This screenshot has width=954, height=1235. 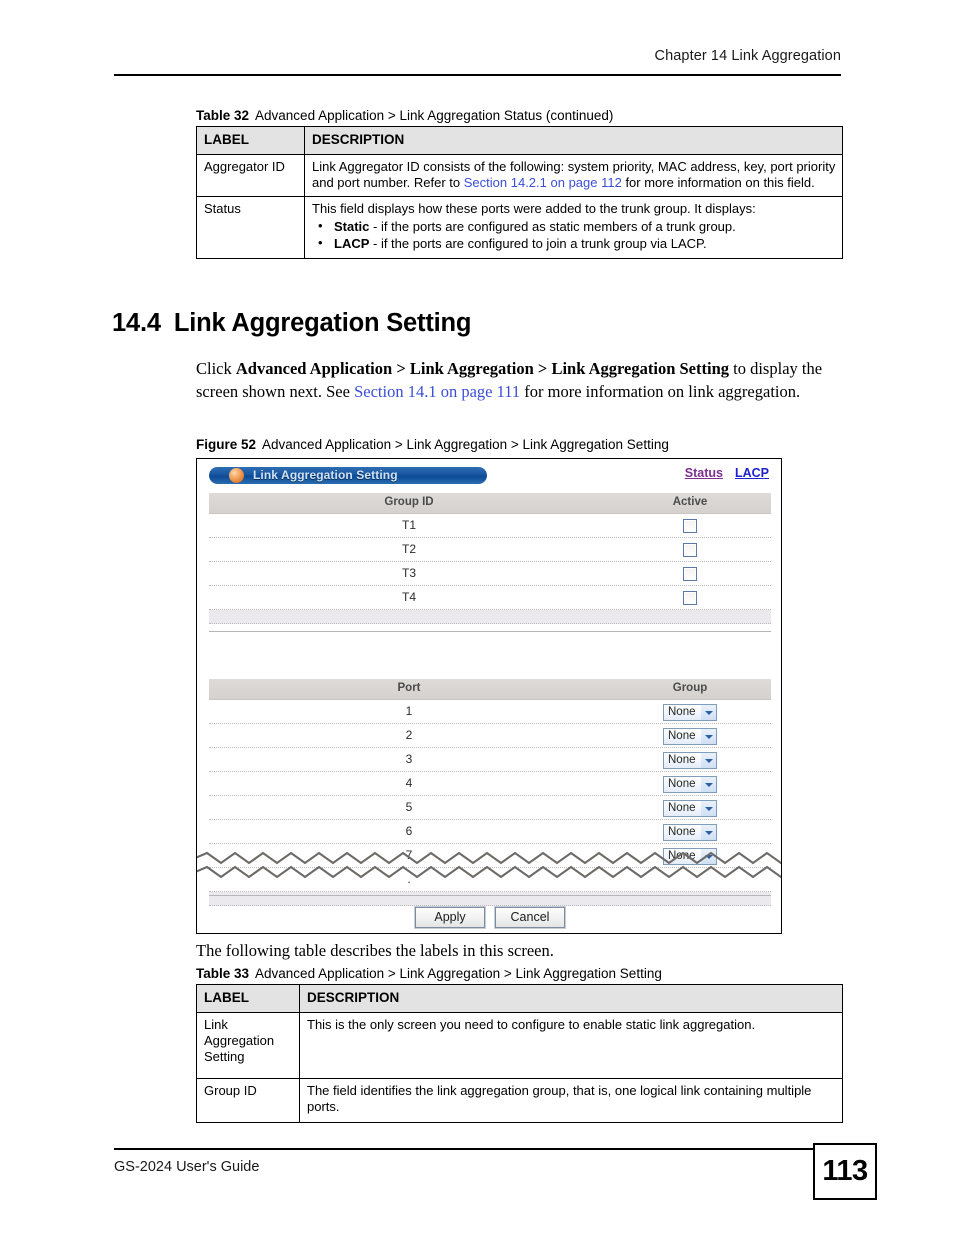 I want to click on group-id-value: T1, so click(x=408, y=525).